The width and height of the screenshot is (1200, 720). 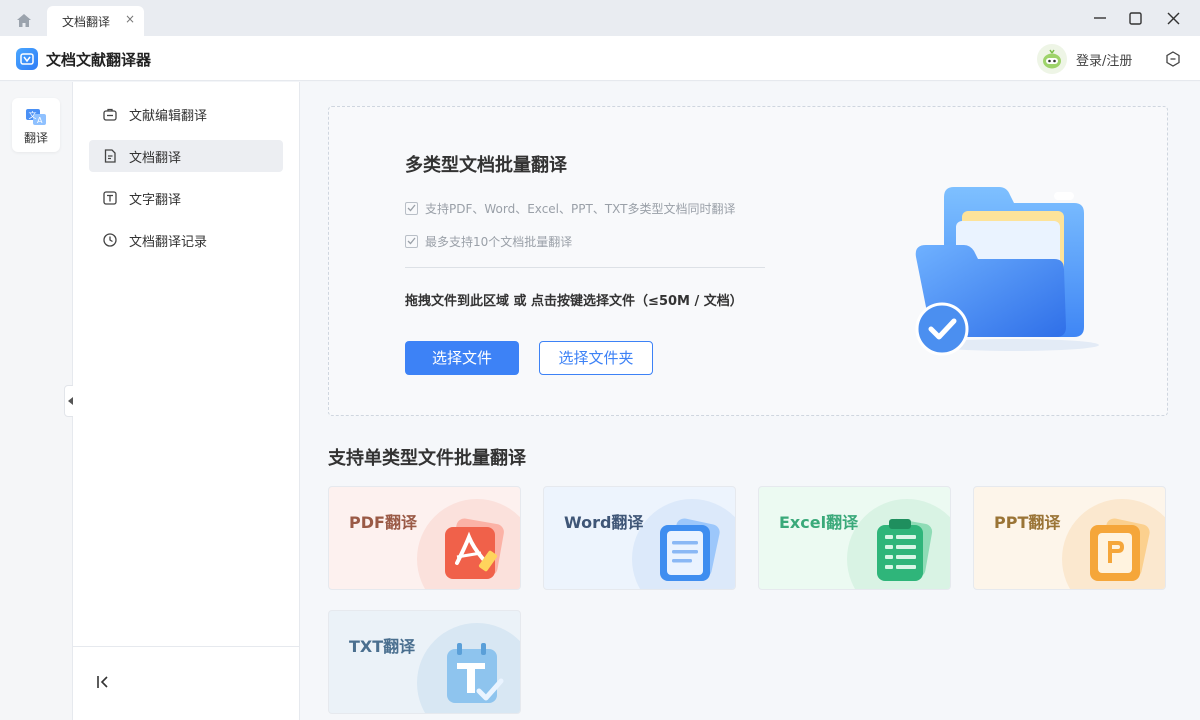 I want to click on app-title: 文档文献翻译器, so click(x=99, y=60).